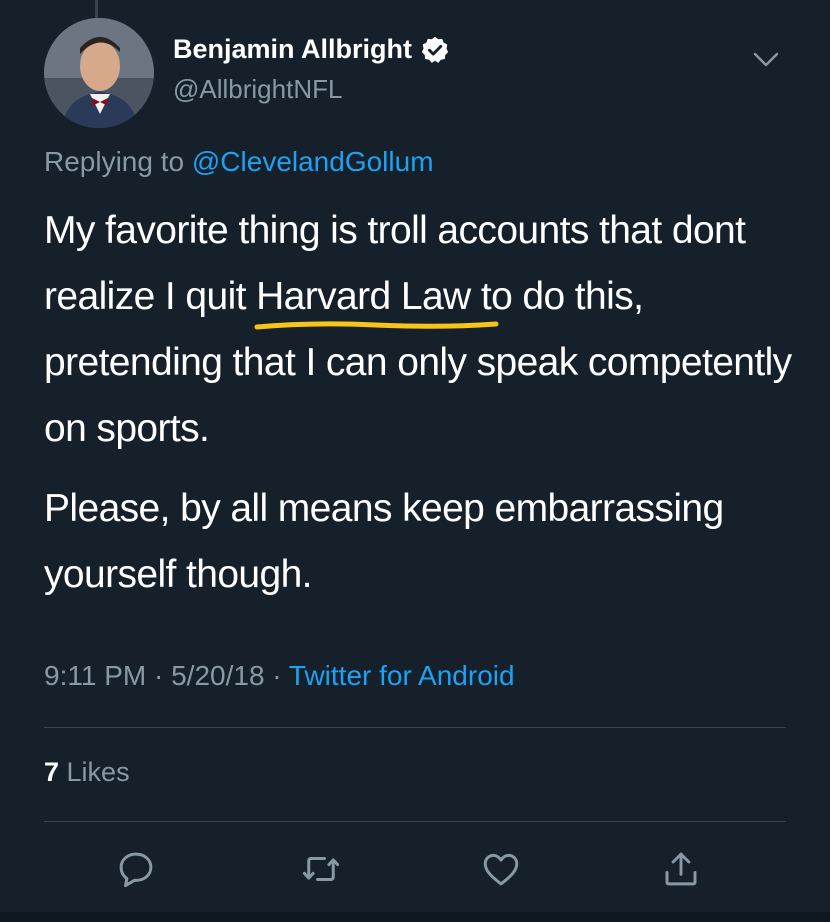 Image resolution: width=830 pixels, height=922 pixels. I want to click on bottom-edge, so click(415, 917).